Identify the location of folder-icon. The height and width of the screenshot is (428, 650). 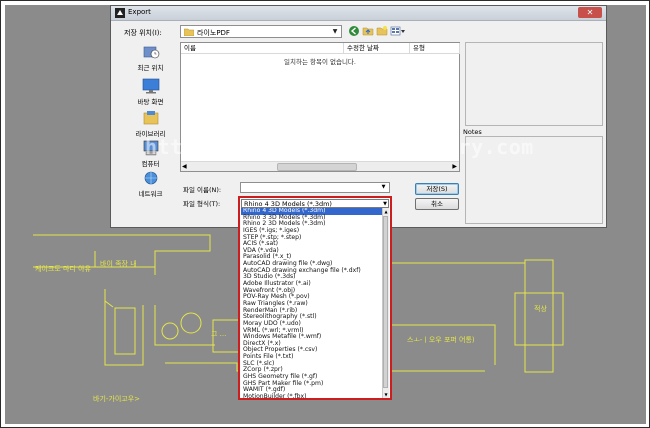
(189, 32).